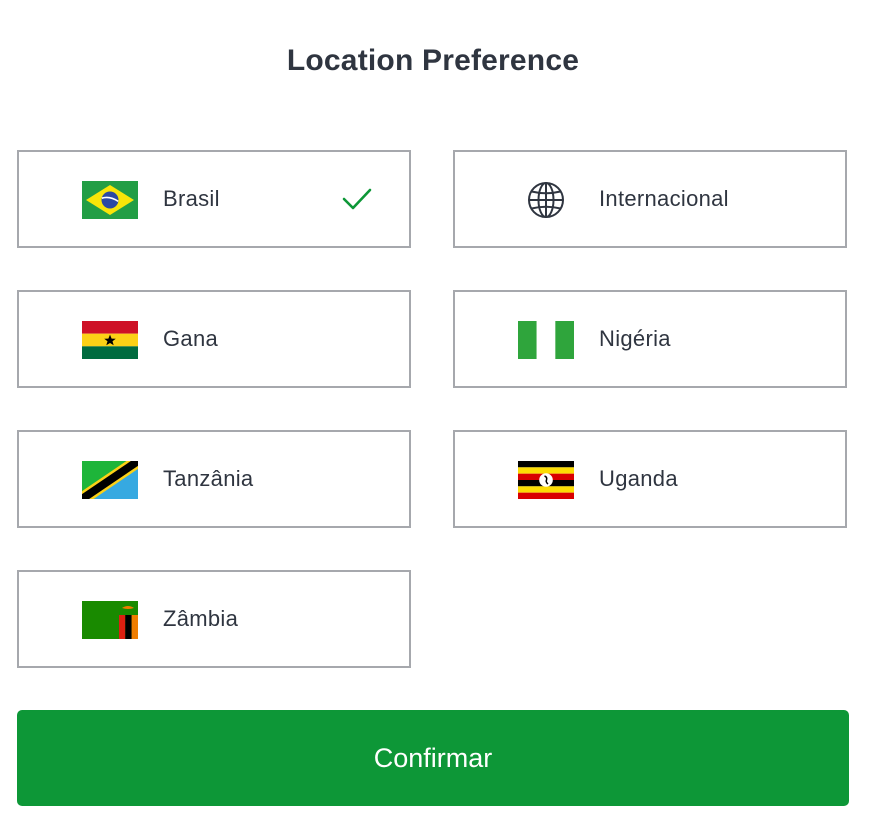  Describe the element at coordinates (635, 338) in the screenshot. I see `location-option-label: Nigéria` at that location.